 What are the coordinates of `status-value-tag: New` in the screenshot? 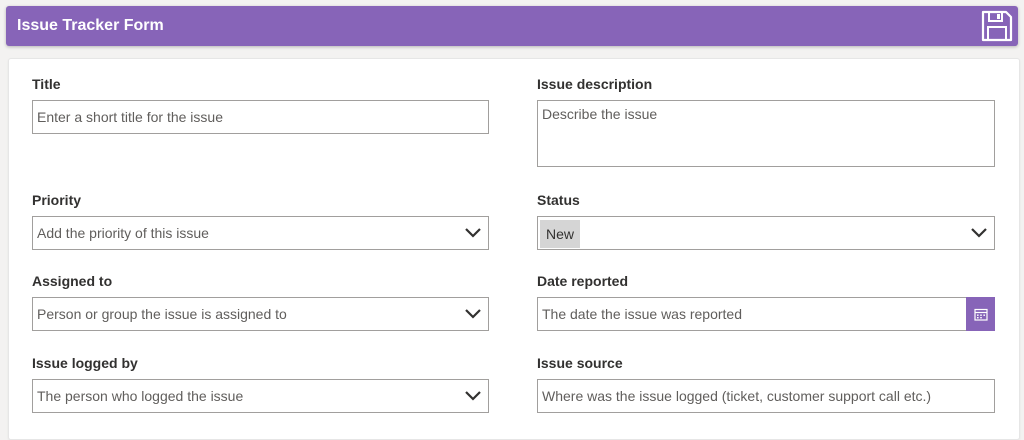 It's located at (560, 234).